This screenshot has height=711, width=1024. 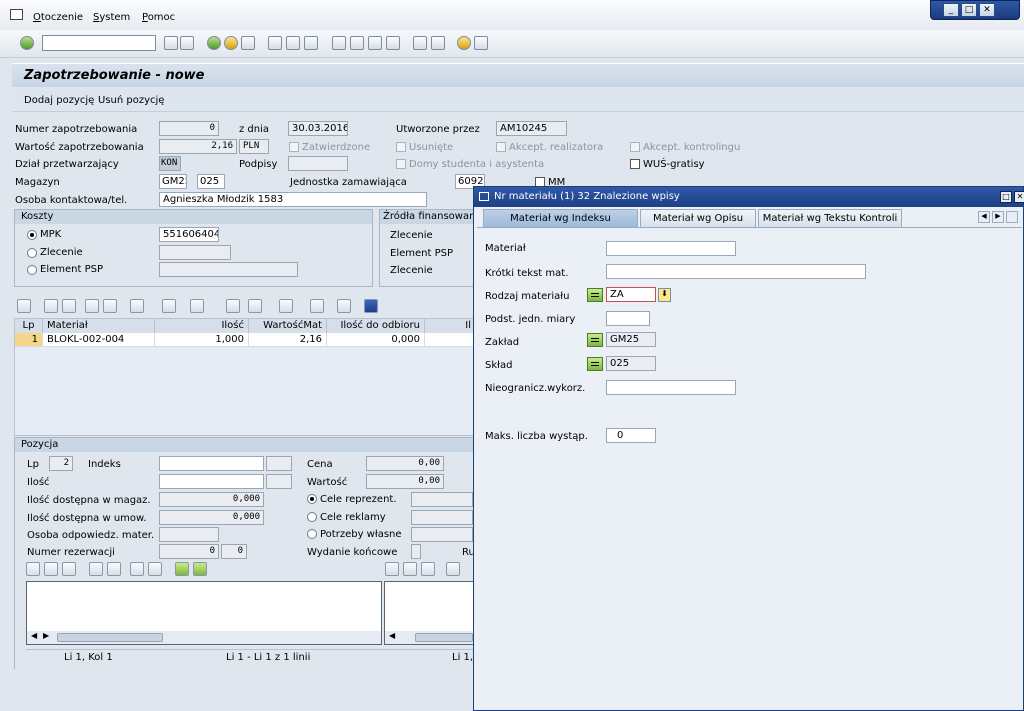 What do you see at coordinates (211, 481) in the screenshot?
I see `poz-ilosc-field` at bounding box center [211, 481].